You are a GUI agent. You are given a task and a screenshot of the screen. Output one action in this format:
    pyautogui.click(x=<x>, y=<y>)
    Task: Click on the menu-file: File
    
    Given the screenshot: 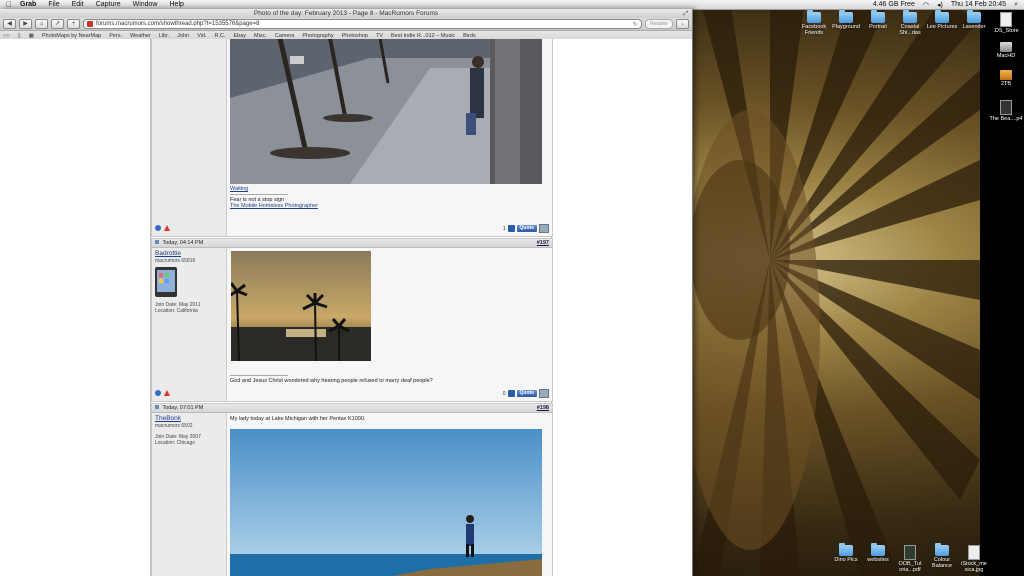 What is the action you would take?
    pyautogui.click(x=53, y=4)
    